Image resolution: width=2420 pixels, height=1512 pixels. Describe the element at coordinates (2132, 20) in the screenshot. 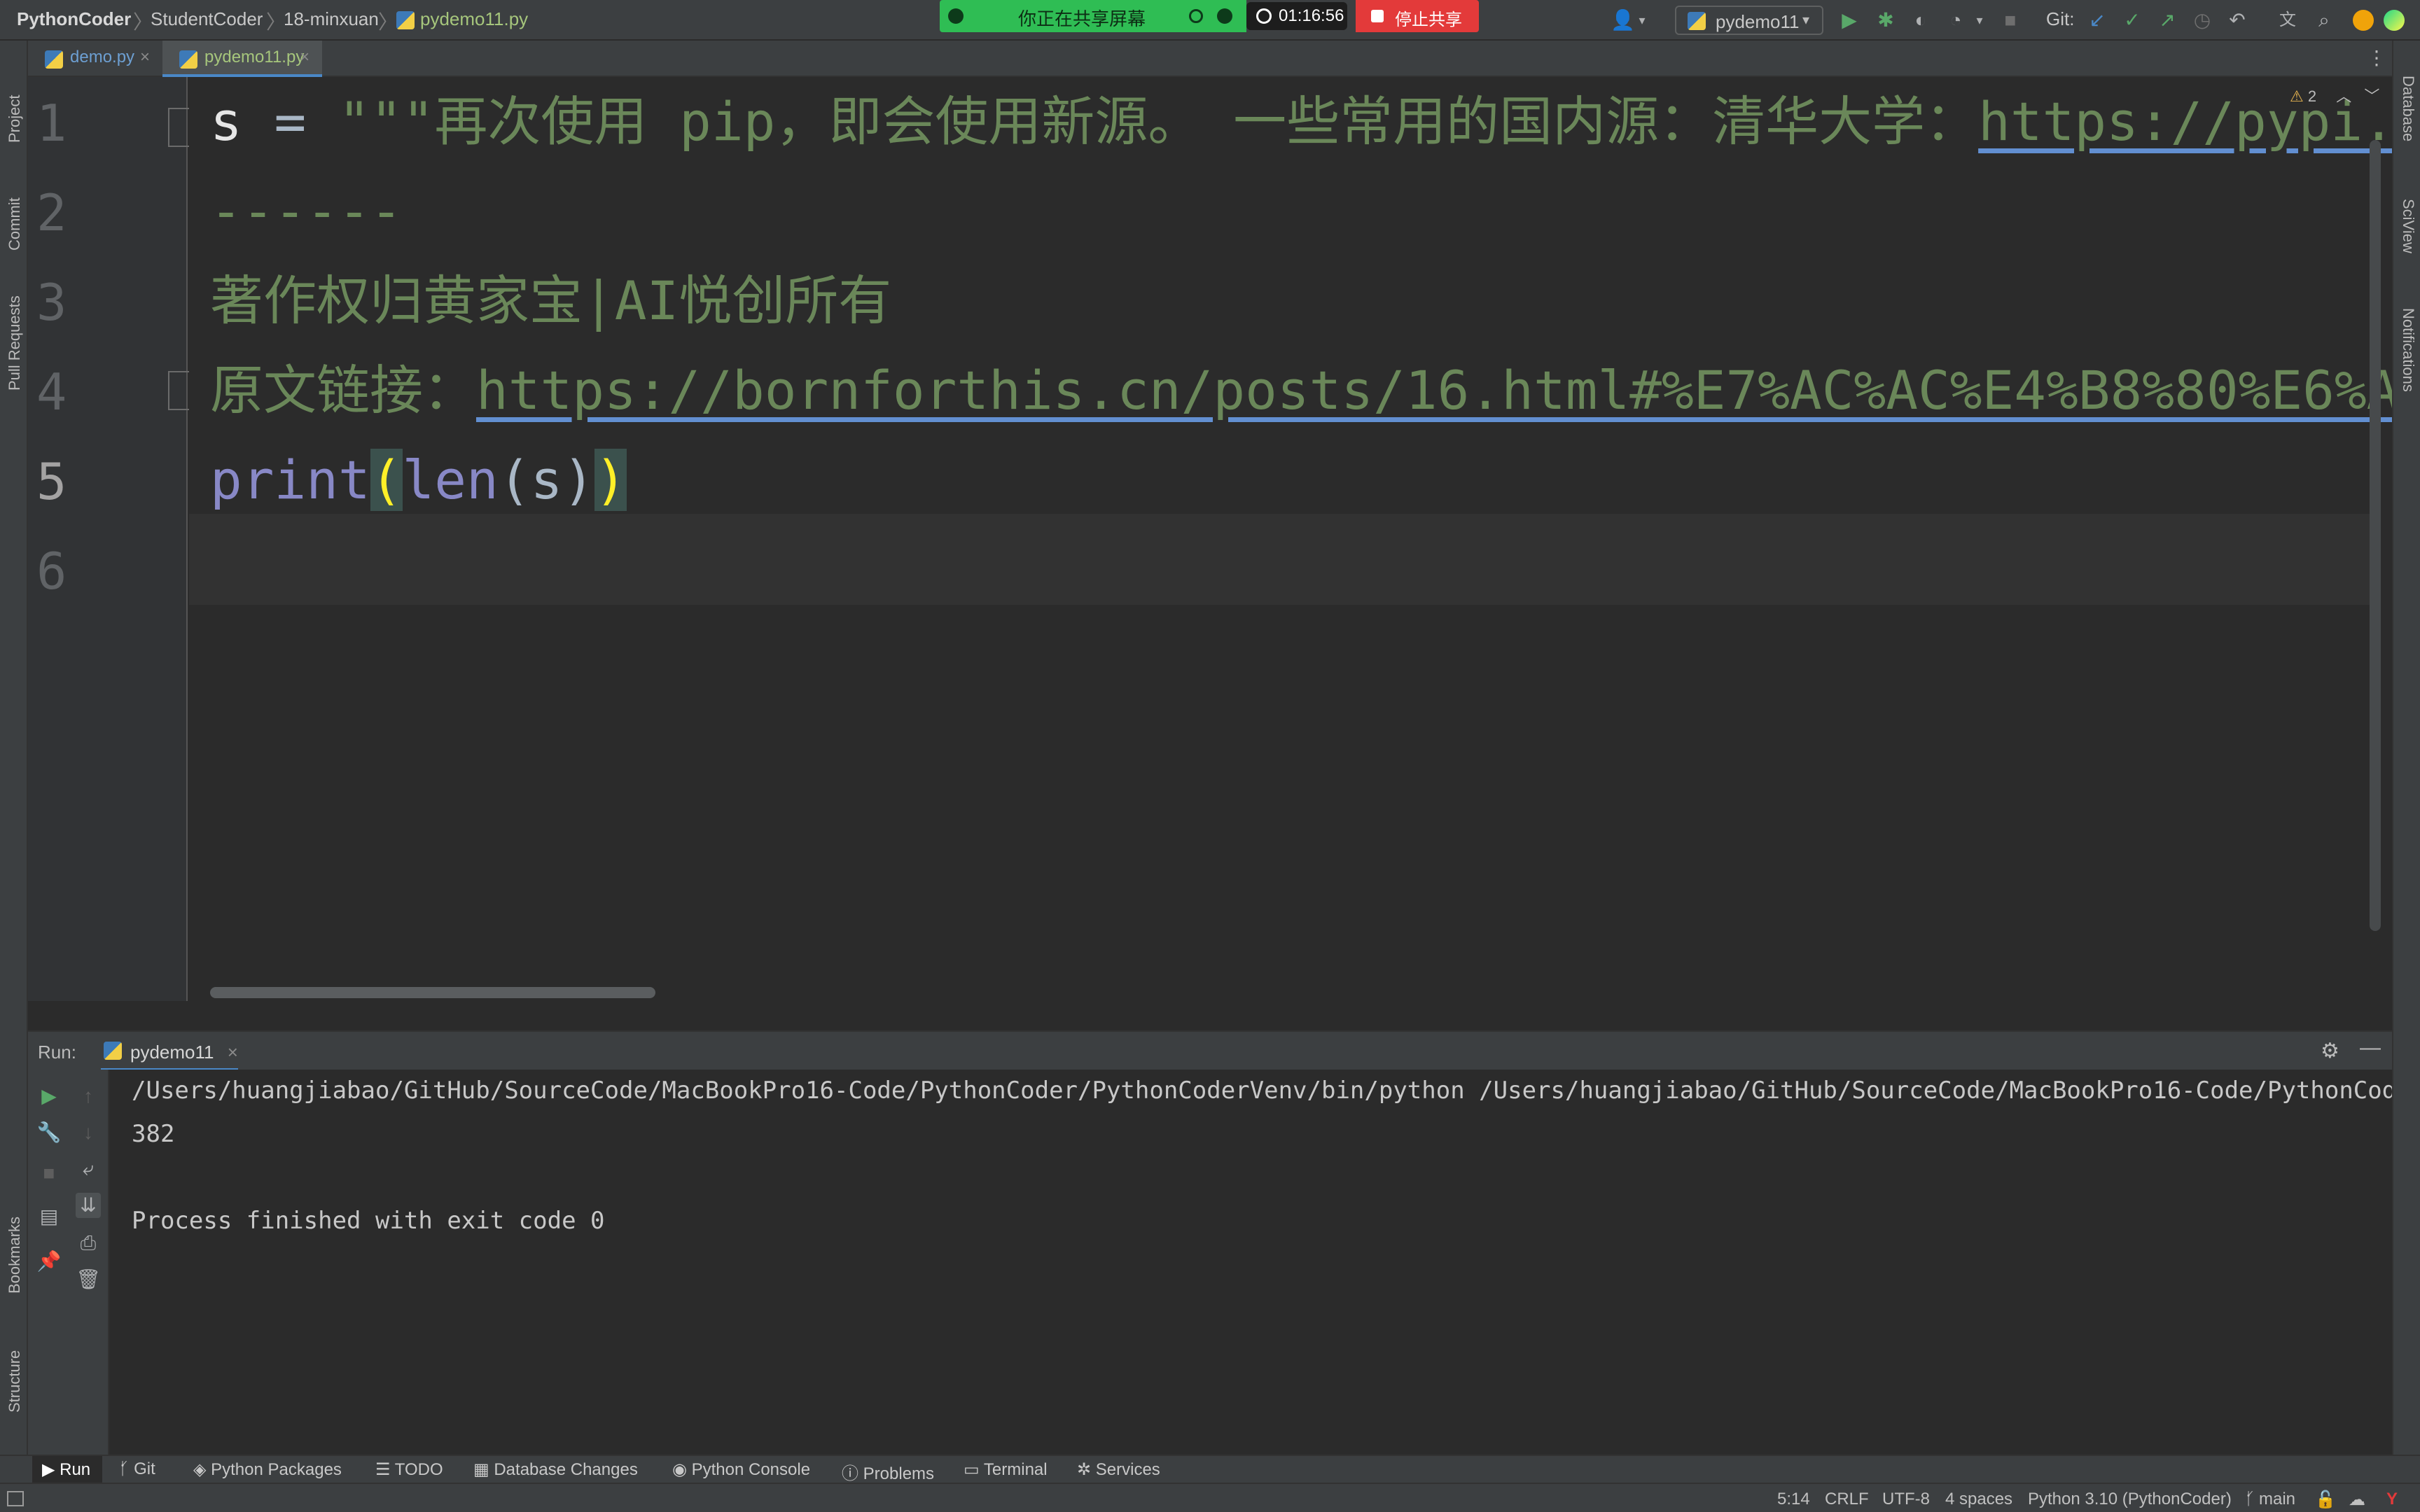

I see `git-commit-icon: ✓` at that location.